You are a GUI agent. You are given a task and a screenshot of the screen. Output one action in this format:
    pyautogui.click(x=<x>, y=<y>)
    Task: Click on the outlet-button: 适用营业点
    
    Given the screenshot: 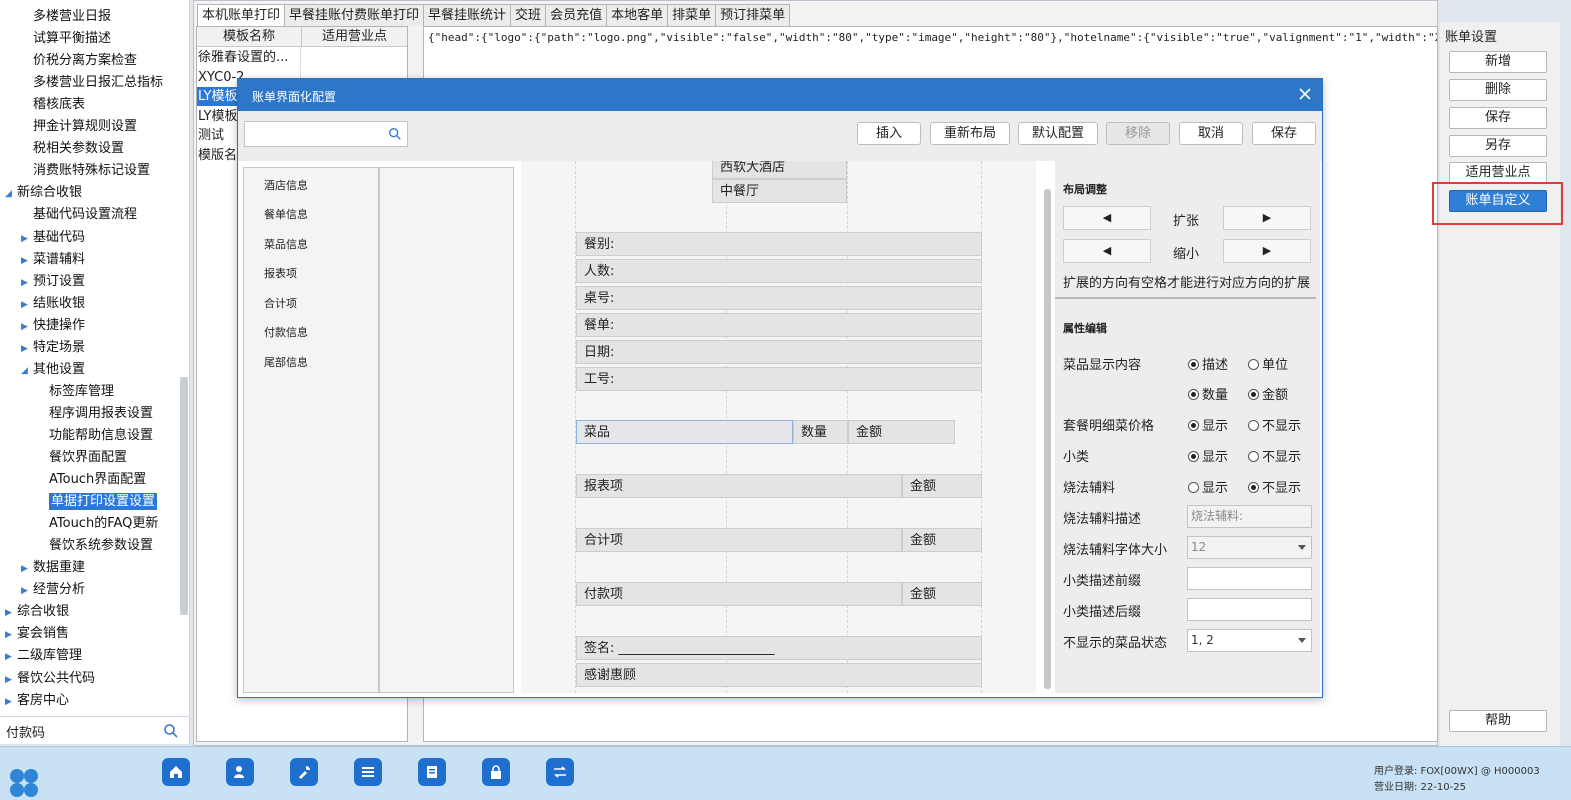 What is the action you would take?
    pyautogui.click(x=1498, y=173)
    